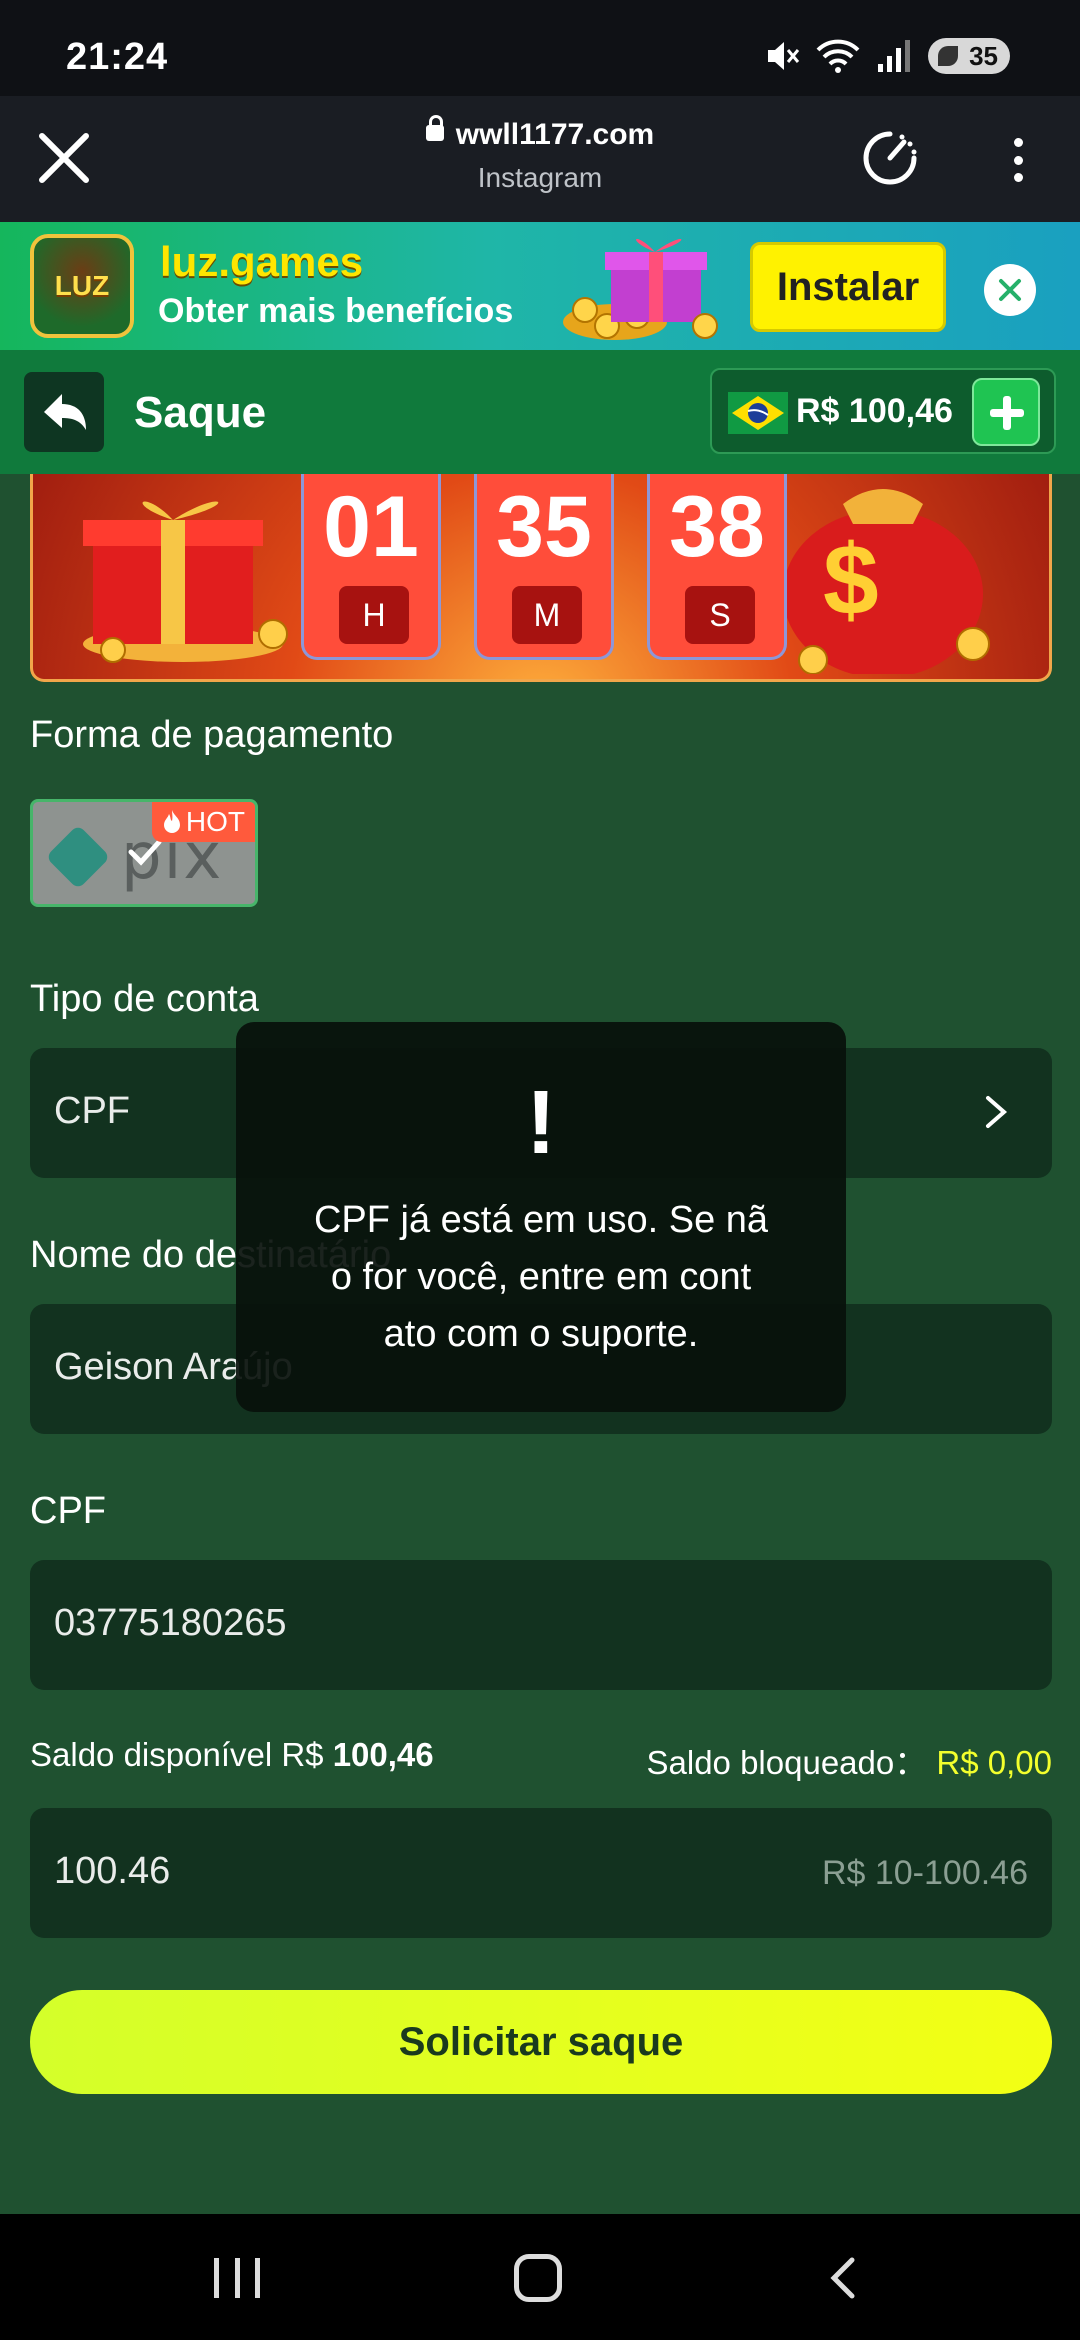 The width and height of the screenshot is (1080, 2340). What do you see at coordinates (541, 1220) in the screenshot?
I see `toast-line: CPF já está em uso. Se nã` at bounding box center [541, 1220].